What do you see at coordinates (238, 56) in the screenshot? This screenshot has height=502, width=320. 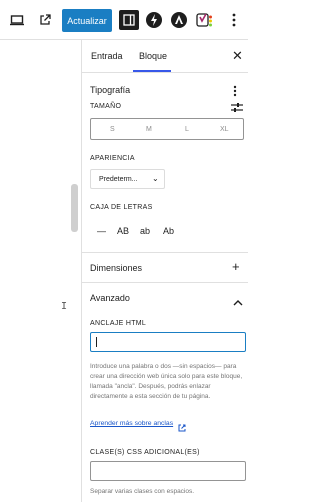 I see `close-icon: ✕` at bounding box center [238, 56].